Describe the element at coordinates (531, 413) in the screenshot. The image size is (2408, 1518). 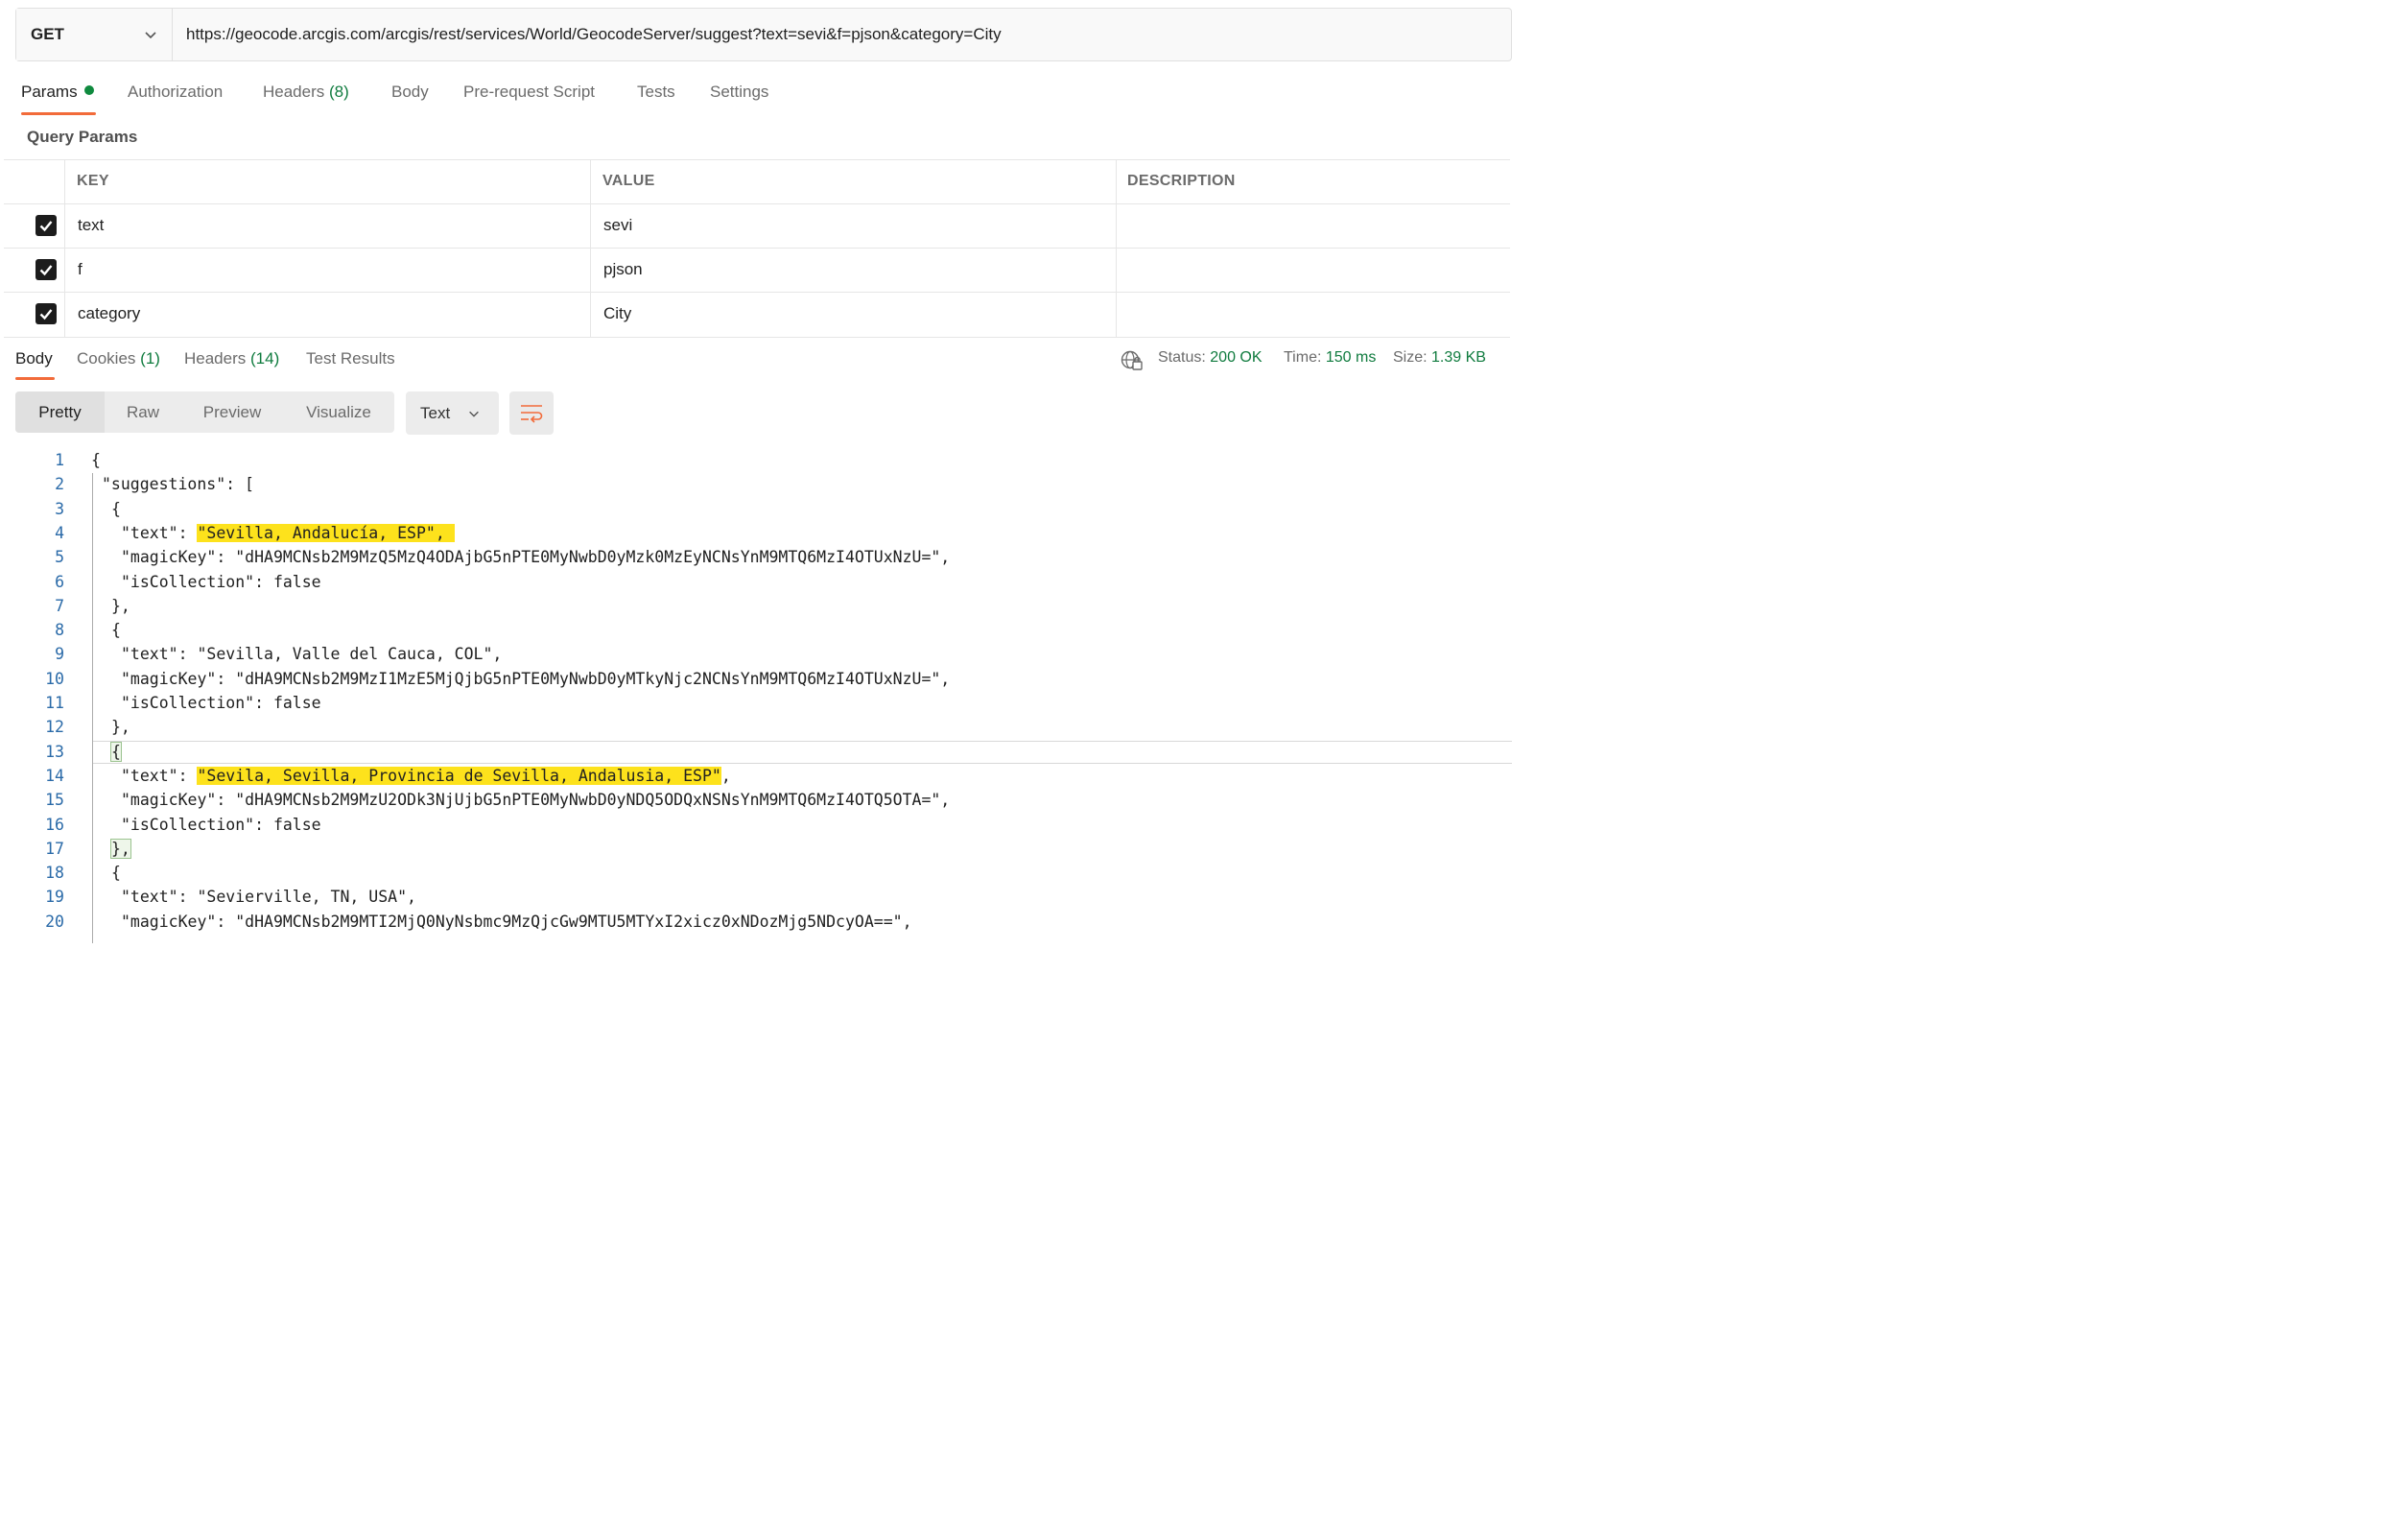
I see `wrap-lines-button` at that location.